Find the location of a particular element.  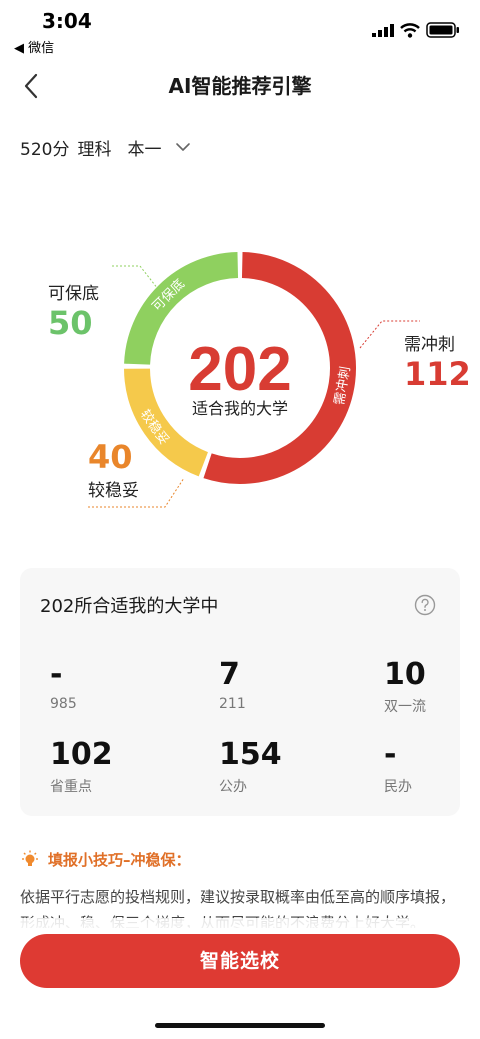

donut-total: 202 is located at coordinates (239, 369).